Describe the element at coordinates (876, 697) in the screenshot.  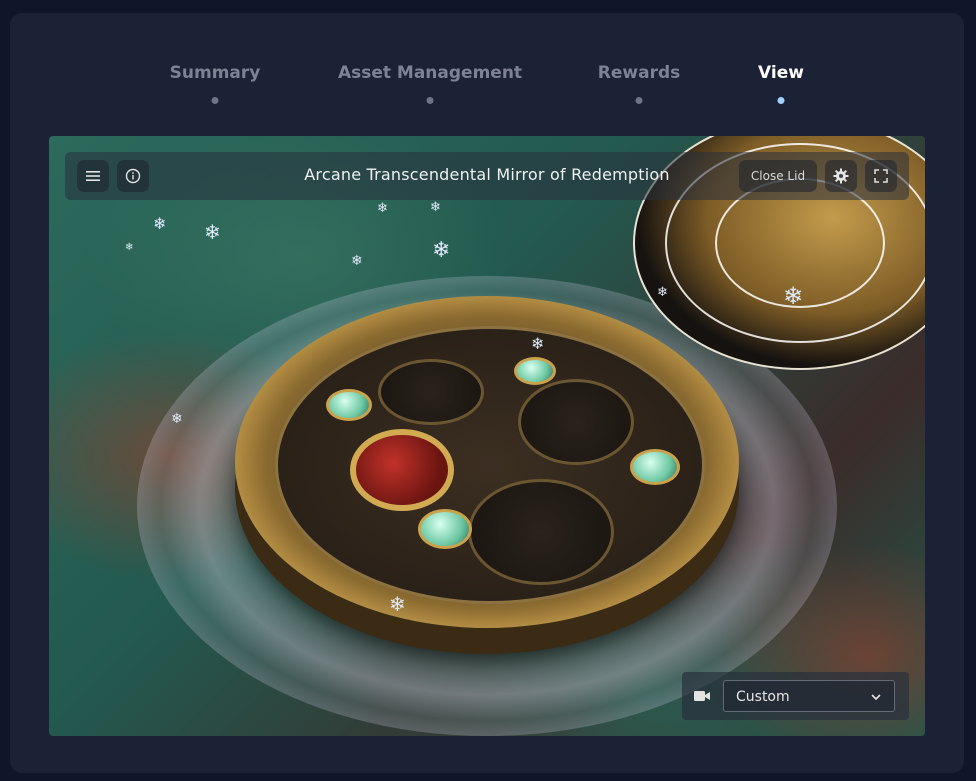
I see `chevron-down-icon` at that location.